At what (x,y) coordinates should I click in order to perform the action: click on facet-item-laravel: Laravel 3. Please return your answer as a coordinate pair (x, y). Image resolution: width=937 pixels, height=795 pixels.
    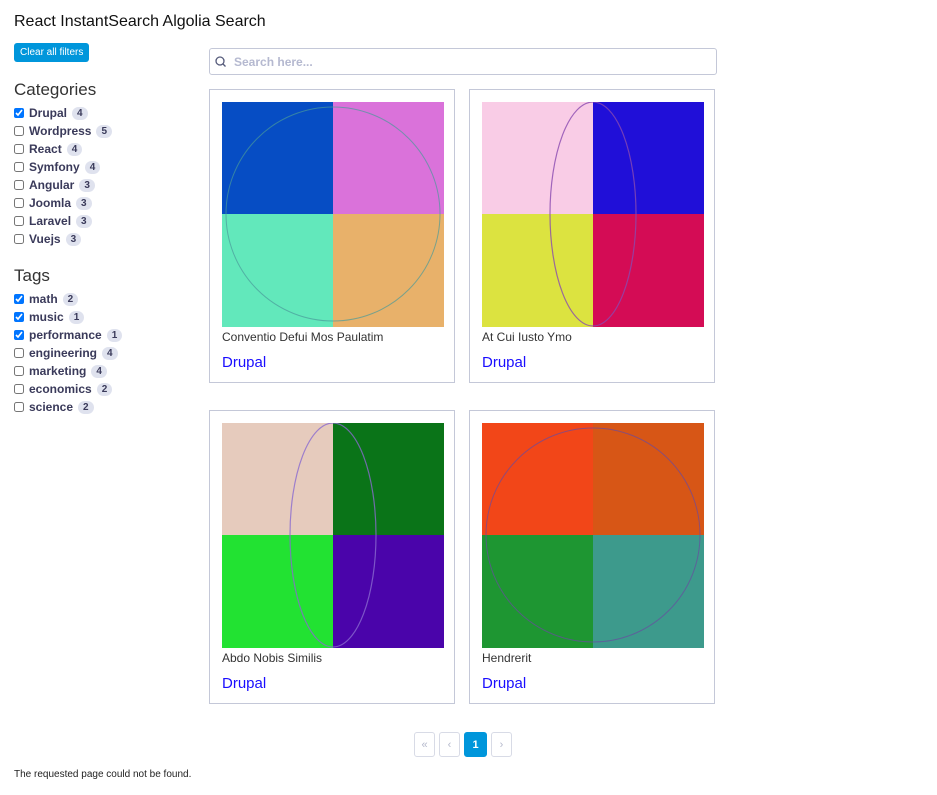
    Looking at the image, I should click on (104, 221).